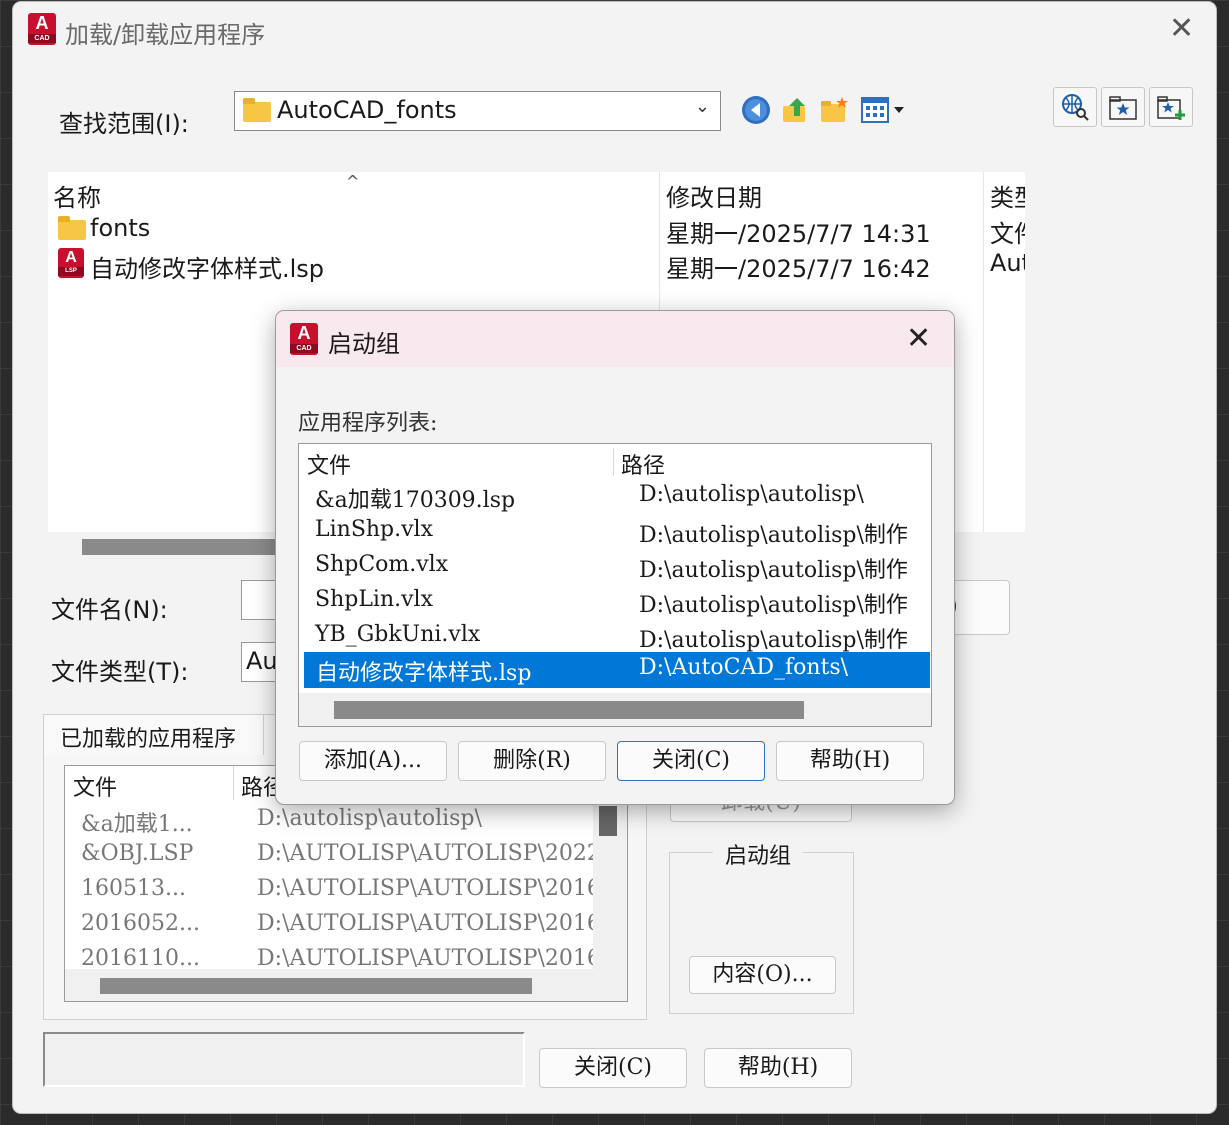 The width and height of the screenshot is (1229, 1125). Describe the element at coordinates (367, 110) in the screenshot. I see `lookin-value: AutoCAD_fonts` at that location.